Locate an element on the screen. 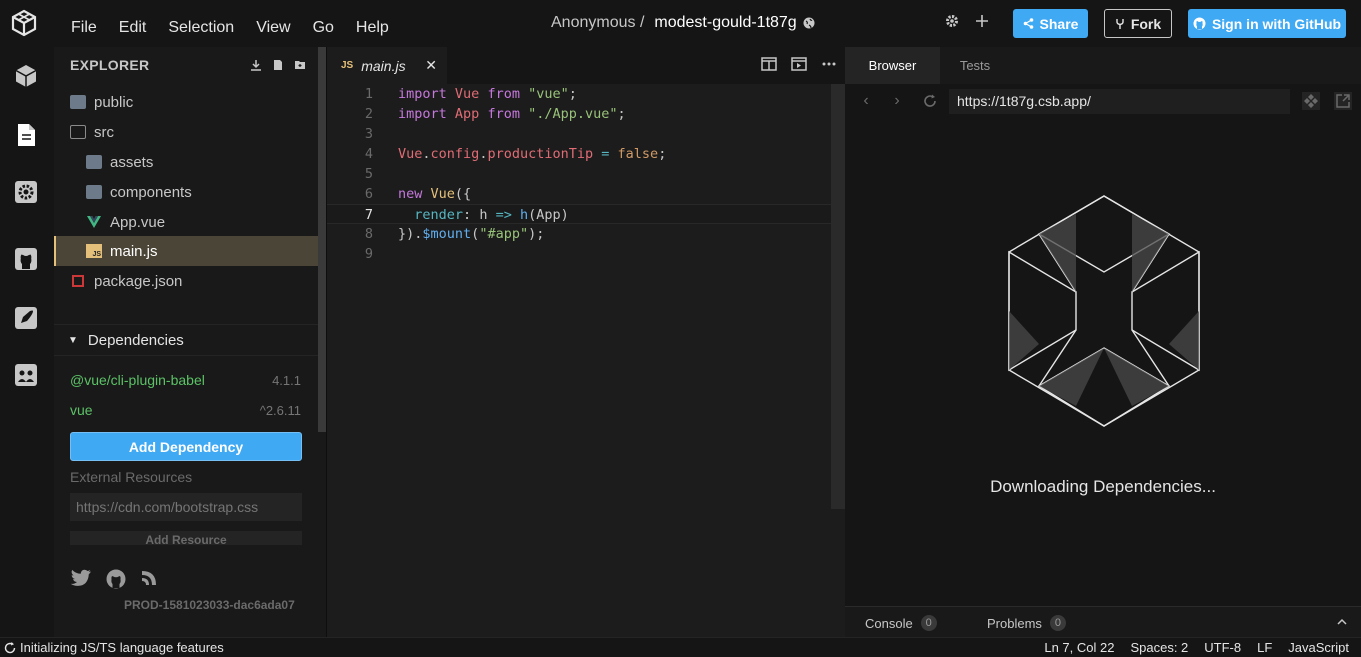 This screenshot has width=1361, height=657. tab-tests: Tests is located at coordinates (975, 65).